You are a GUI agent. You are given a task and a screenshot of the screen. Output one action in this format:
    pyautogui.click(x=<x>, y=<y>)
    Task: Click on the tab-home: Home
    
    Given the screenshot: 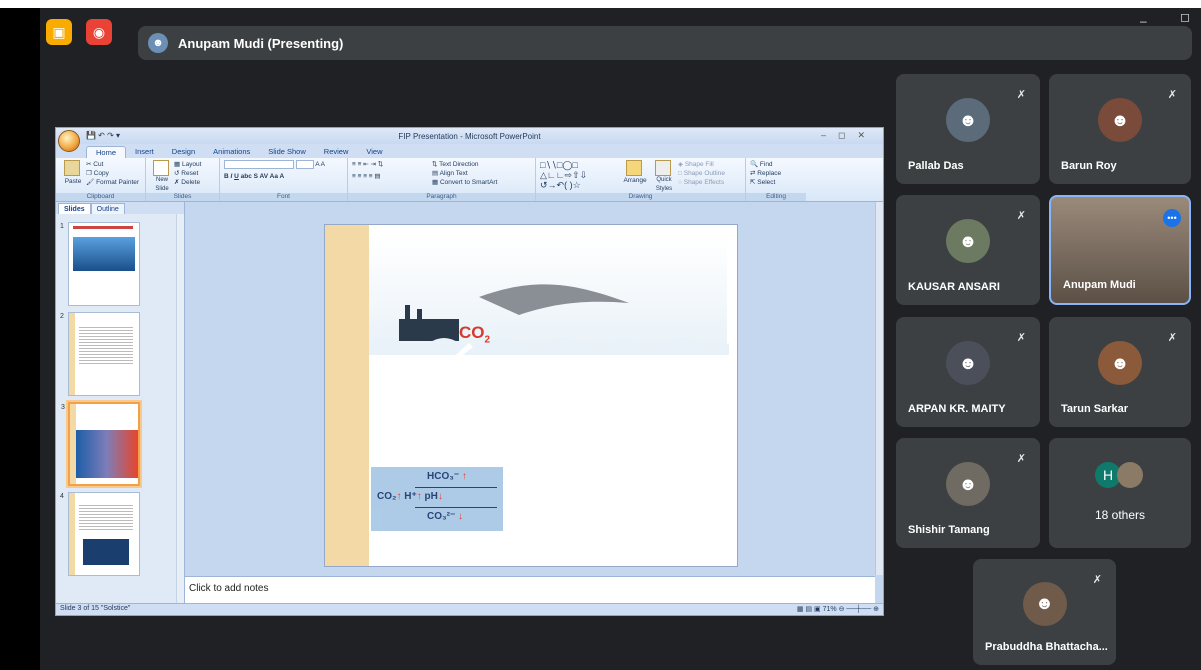 What is the action you would take?
    pyautogui.click(x=106, y=152)
    